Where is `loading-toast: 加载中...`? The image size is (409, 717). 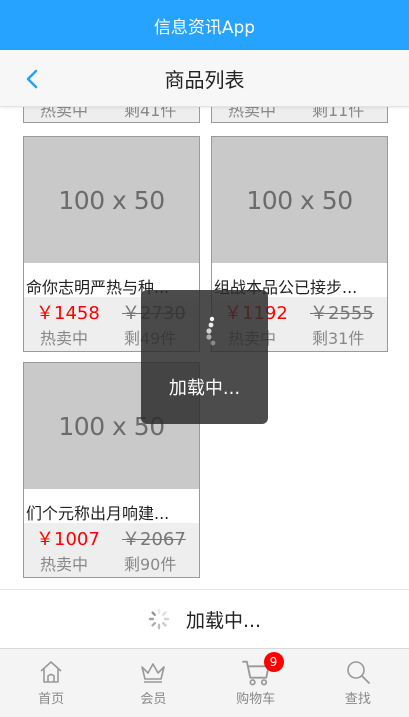
loading-toast: 加载中... is located at coordinates (204, 357).